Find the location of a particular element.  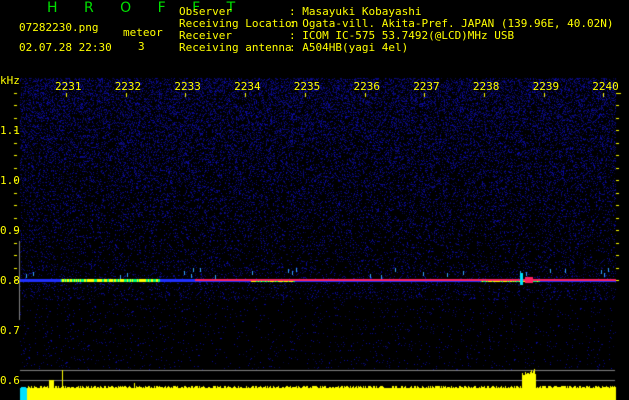

y-tick-label: 0.7 is located at coordinates (10, 330).